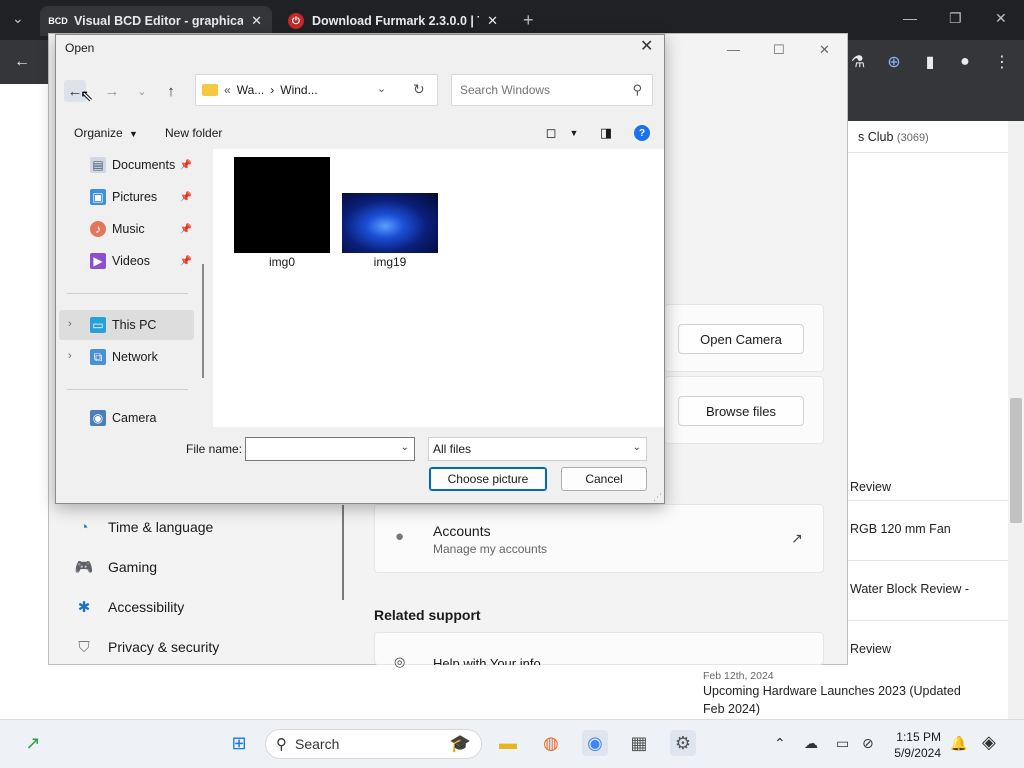  What do you see at coordinates (160, 527) in the screenshot?
I see `nav-time-language: Time & language` at bounding box center [160, 527].